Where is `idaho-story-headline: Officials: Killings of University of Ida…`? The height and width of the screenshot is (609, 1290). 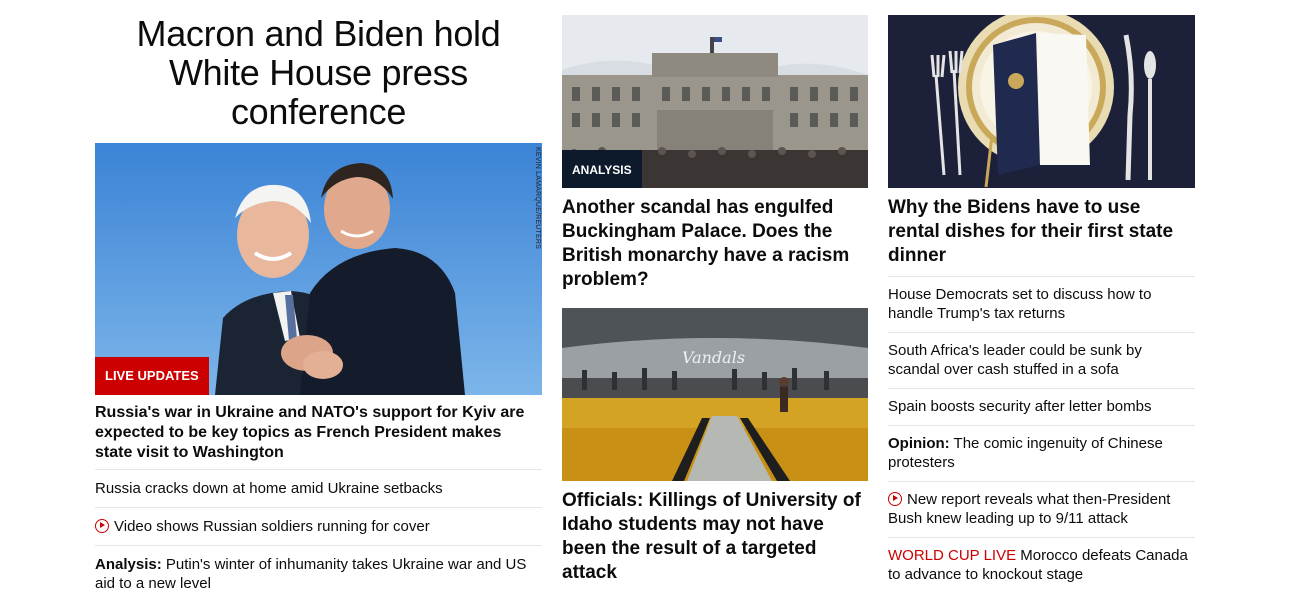
idaho-story-headline: Officials: Killings of University of Ida… is located at coordinates (715, 537).